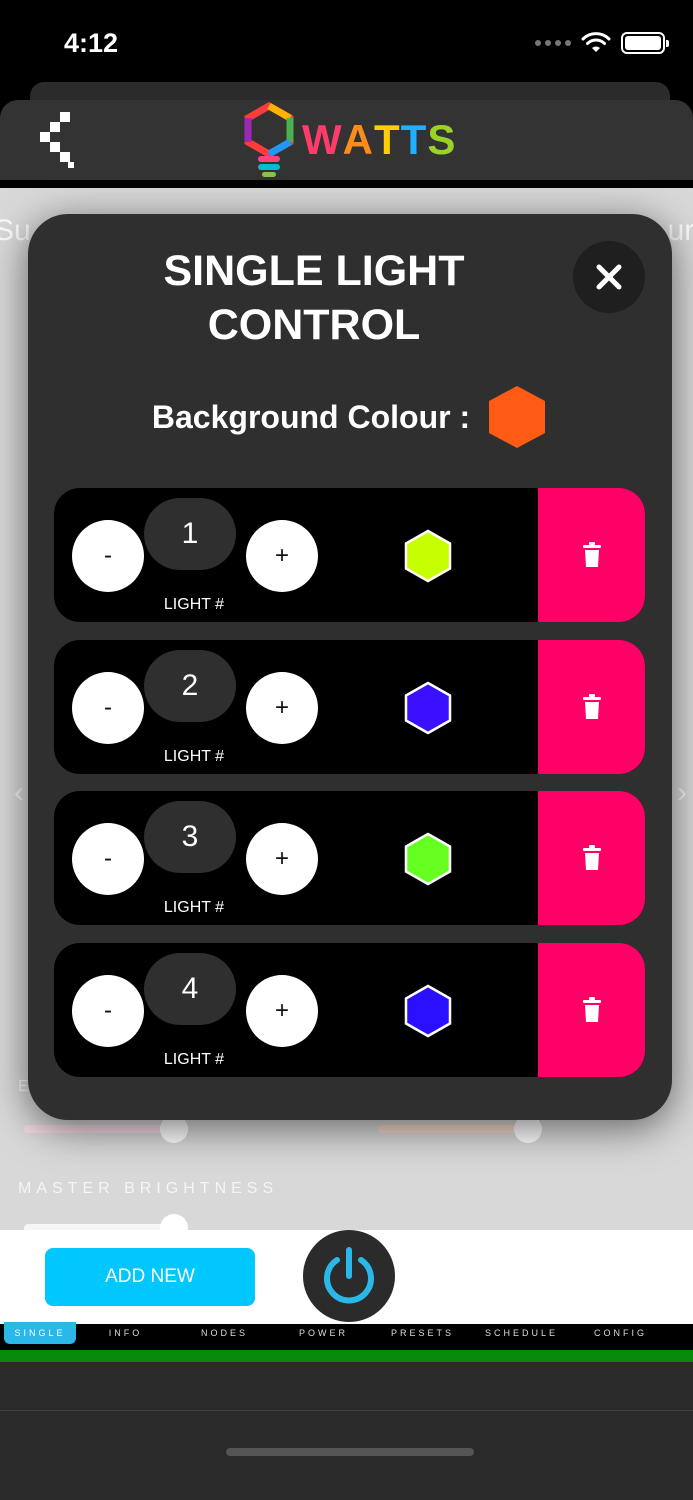 The height and width of the screenshot is (1500, 693). Describe the element at coordinates (190, 534) in the screenshot. I see `light-number: 1` at that location.